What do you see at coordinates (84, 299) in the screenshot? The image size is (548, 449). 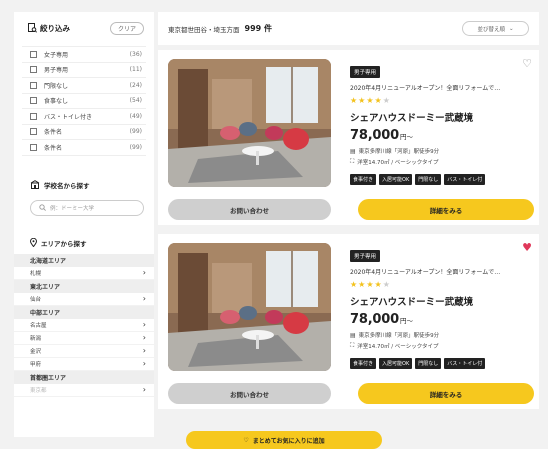 I see `area-item: 仙台 ›` at bounding box center [84, 299].